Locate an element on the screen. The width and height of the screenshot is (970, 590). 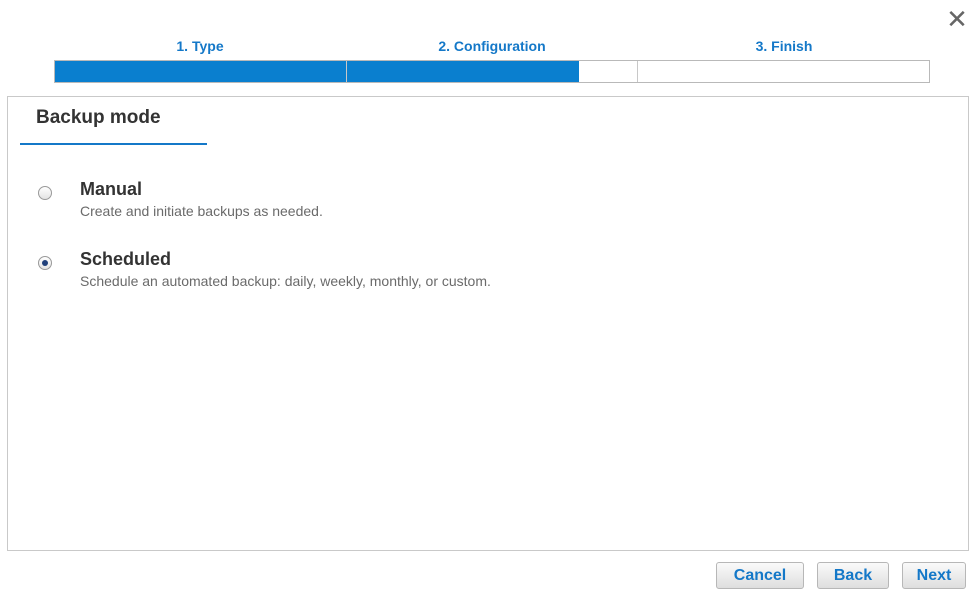
step-configuration-label: 2. Configuration is located at coordinates (492, 46).